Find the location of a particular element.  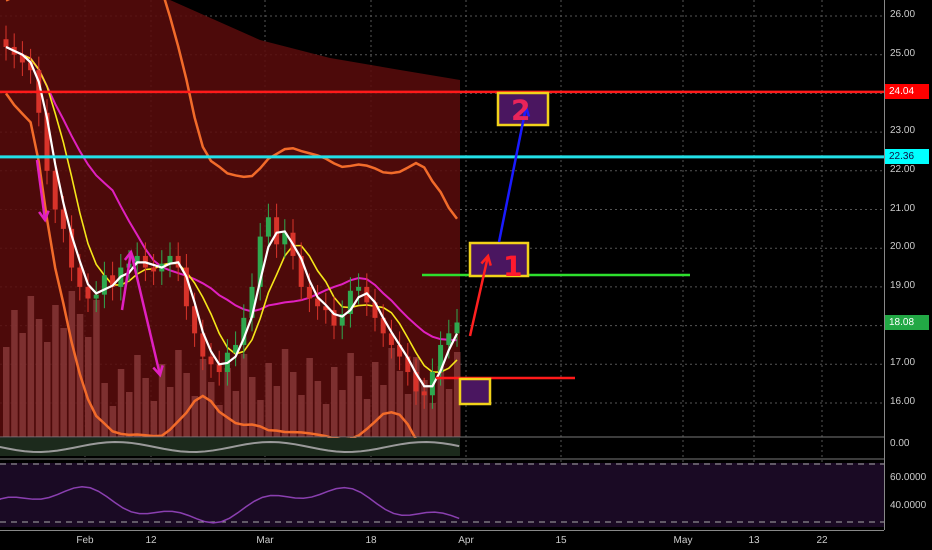

rsi-tick-label: 60.0000 is located at coordinates (908, 477).